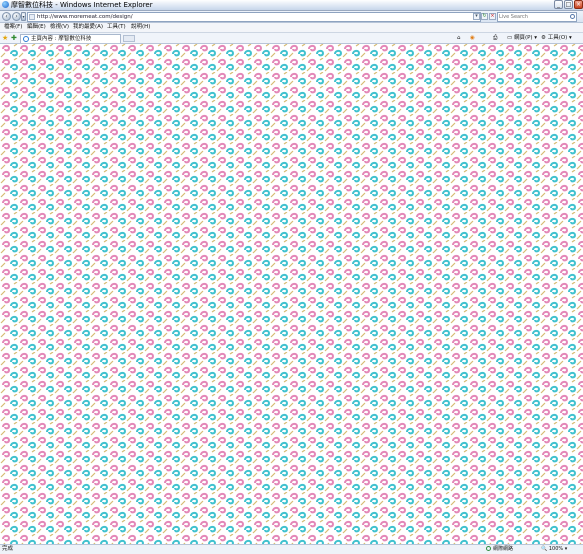 Image resolution: width=583 pixels, height=554 pixels. Describe the element at coordinates (23, 16) in the screenshot. I see `history-dropdown-button: ▾` at that location.